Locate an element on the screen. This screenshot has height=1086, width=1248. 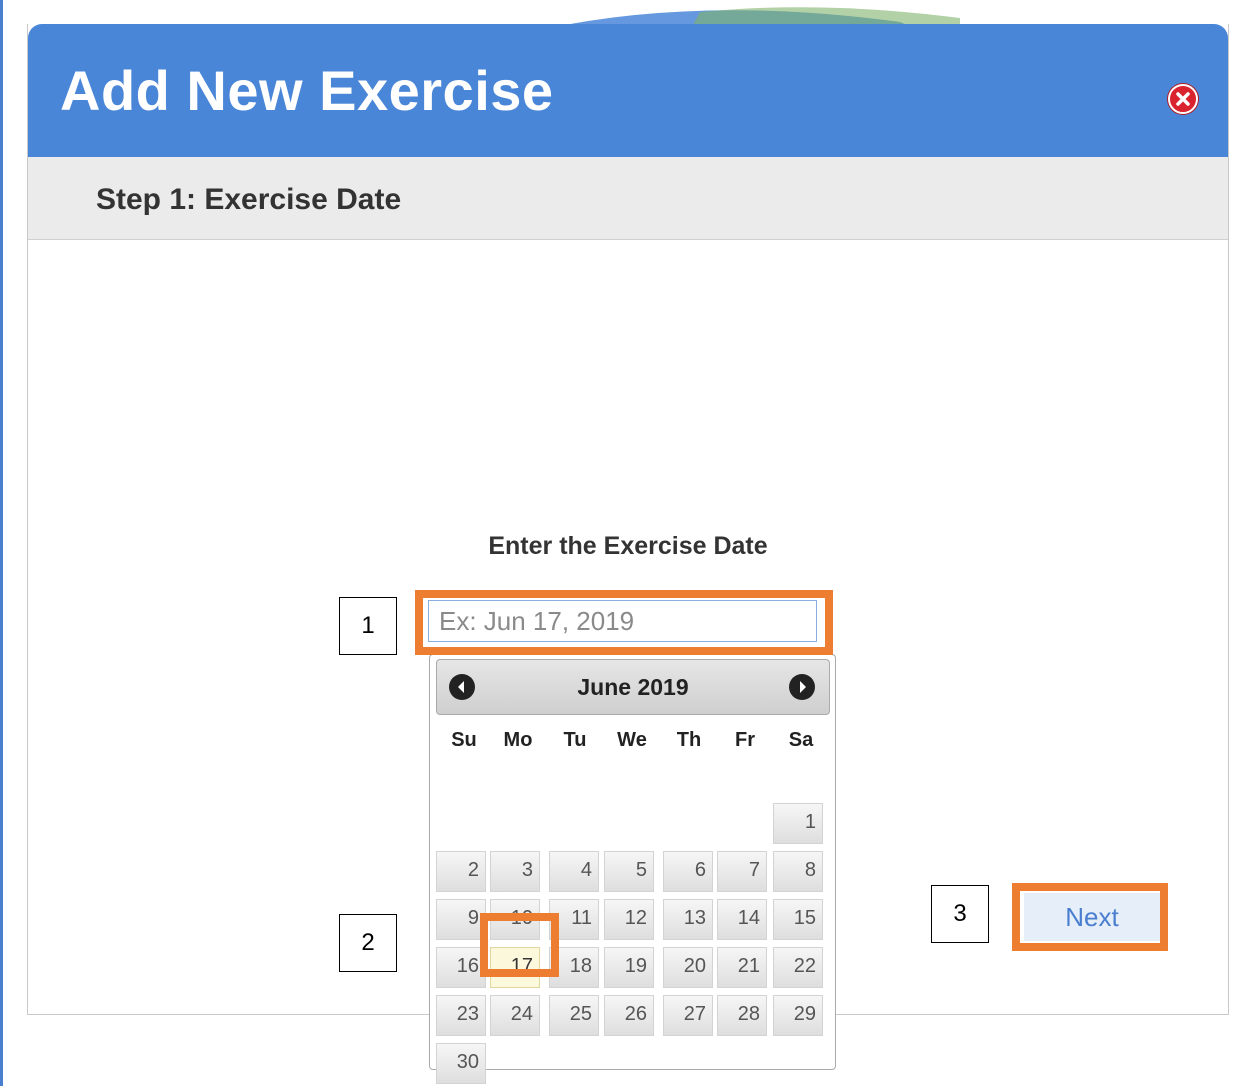
step-bar: Step 1: Exercise Date is located at coordinates (628, 198).